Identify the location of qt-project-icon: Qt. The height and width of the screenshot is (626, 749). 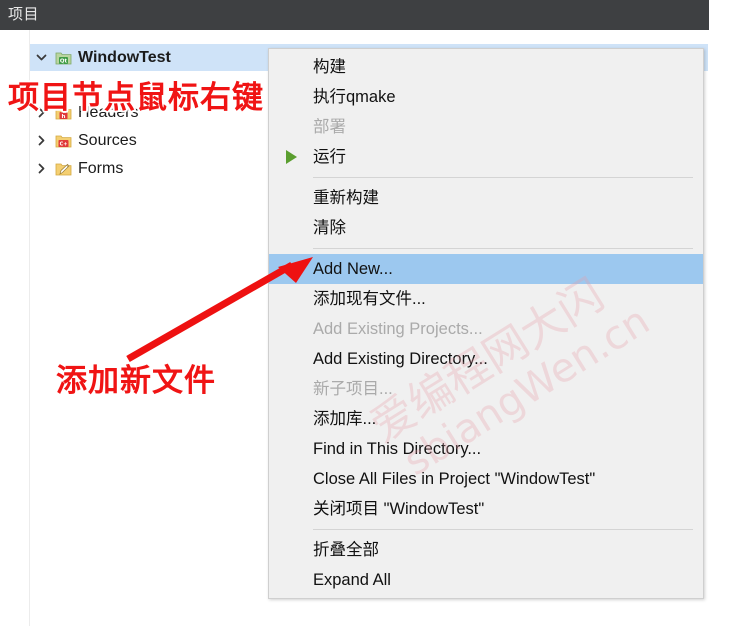
(63, 58).